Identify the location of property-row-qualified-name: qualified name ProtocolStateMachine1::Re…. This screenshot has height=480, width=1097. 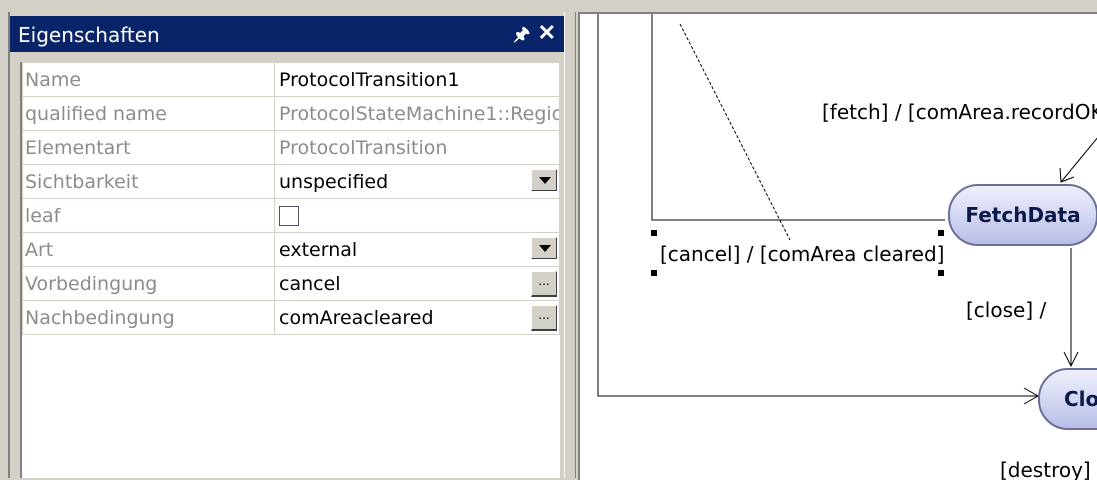
(291, 113).